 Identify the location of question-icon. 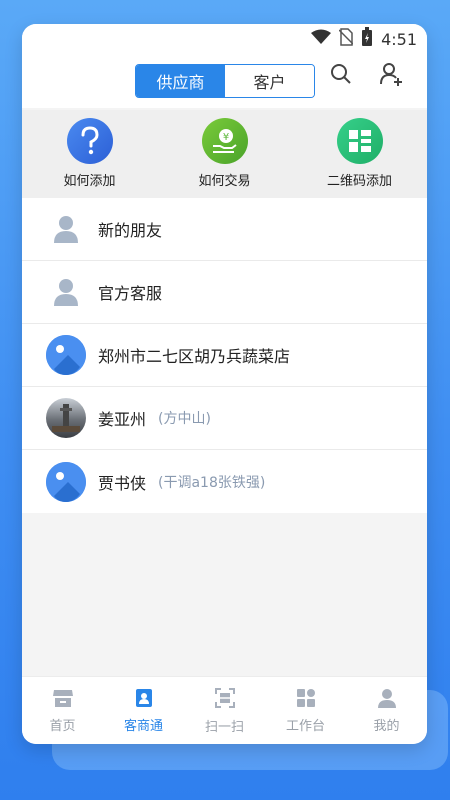
(89, 141).